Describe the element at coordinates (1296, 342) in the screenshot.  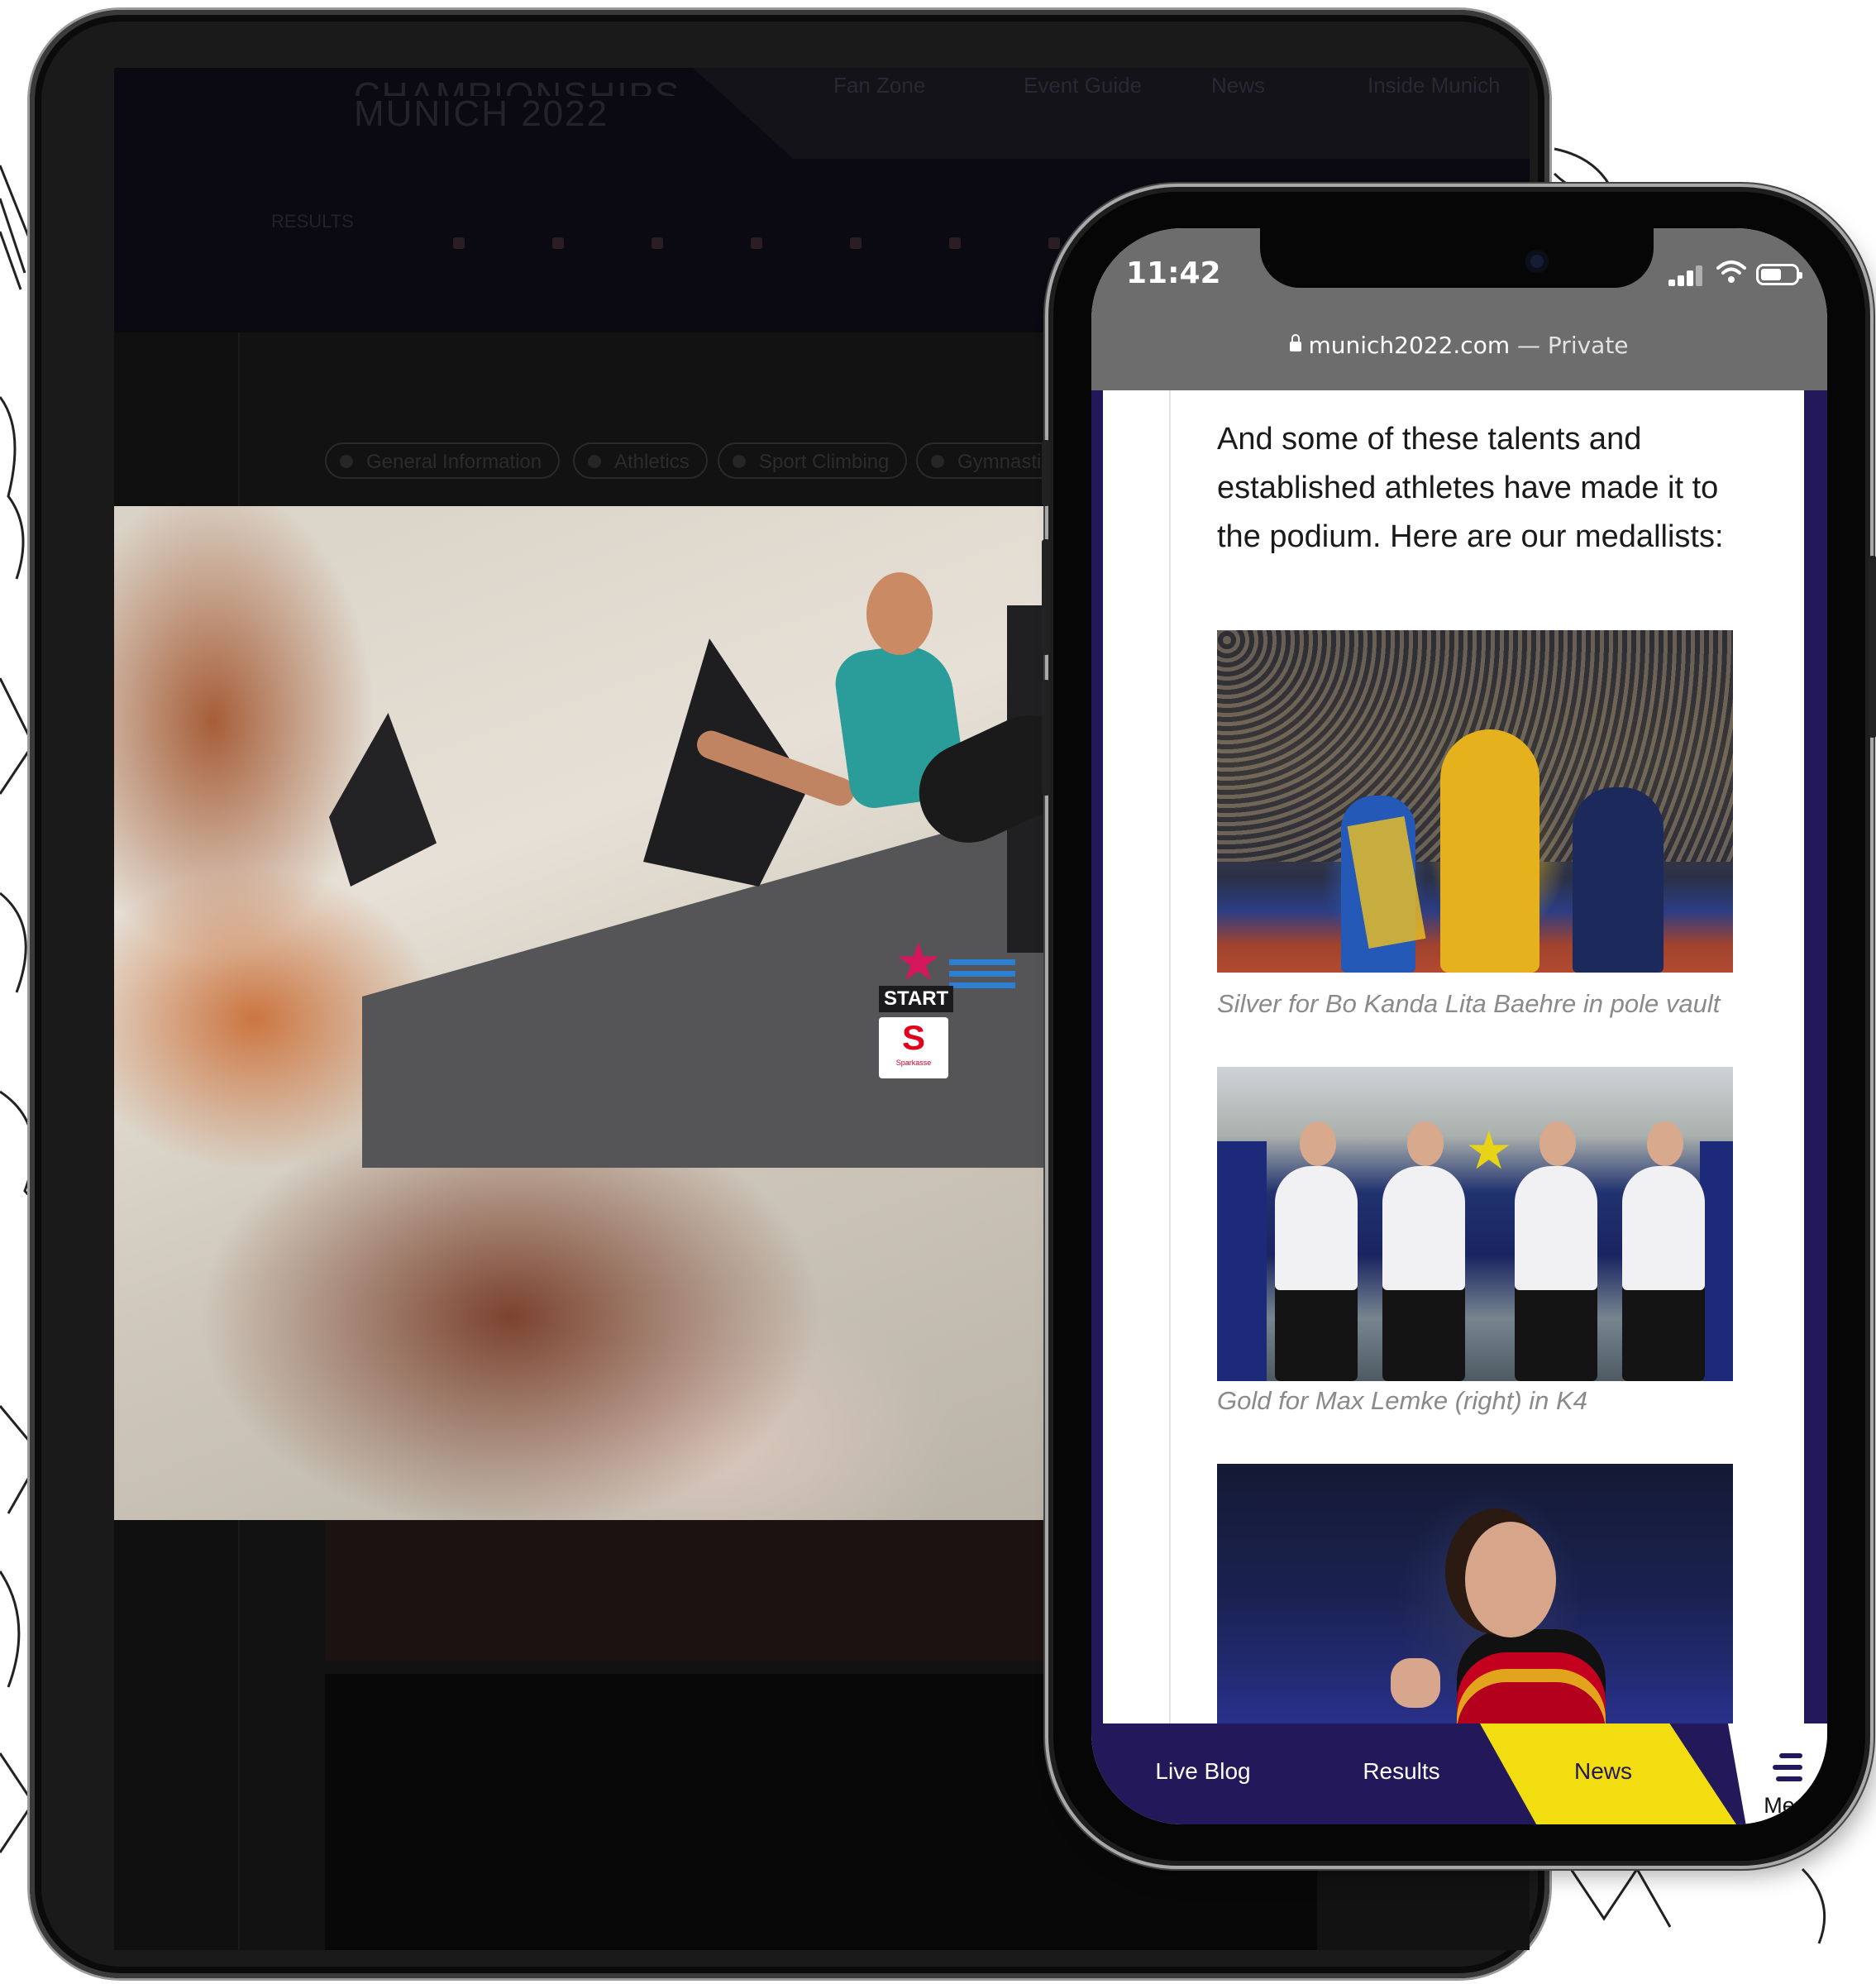
I see `lock-icon` at that location.